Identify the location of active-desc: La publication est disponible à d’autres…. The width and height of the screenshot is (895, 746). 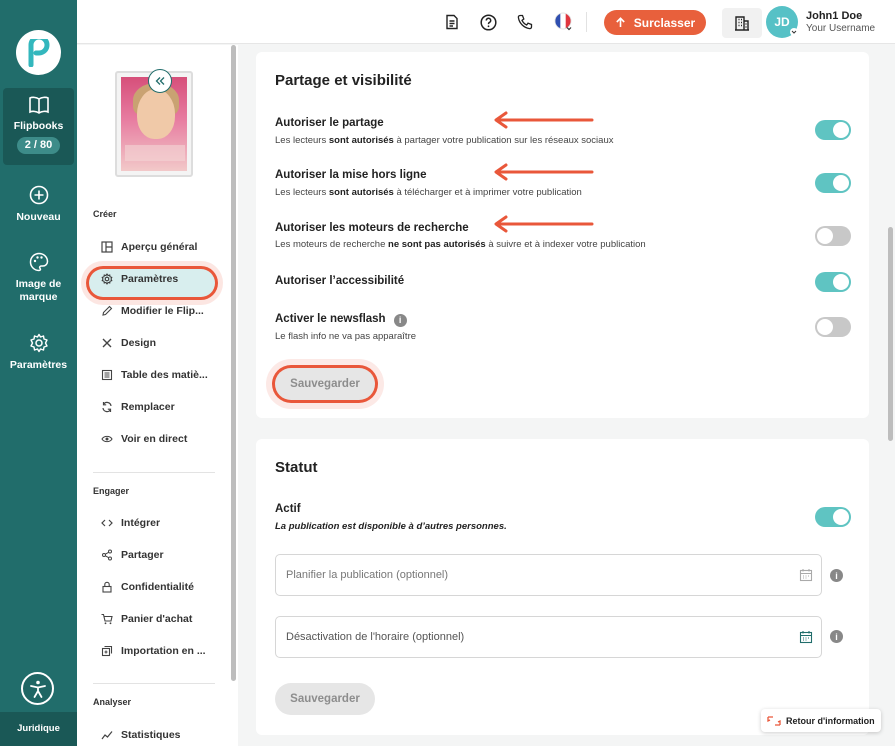
(391, 526).